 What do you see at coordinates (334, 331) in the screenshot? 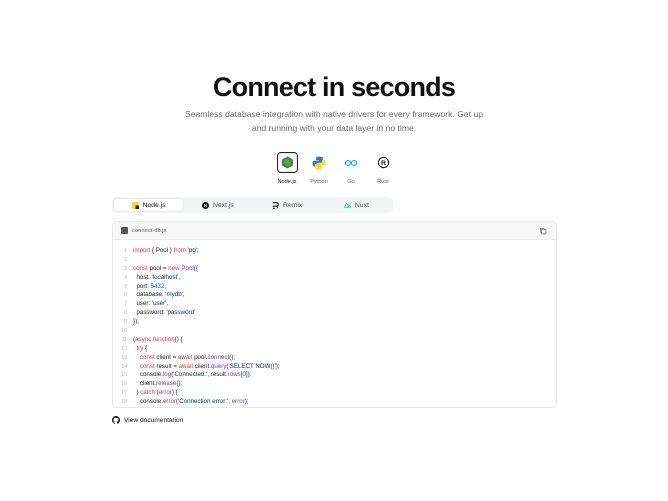
I see `code-line: 10` at bounding box center [334, 331].